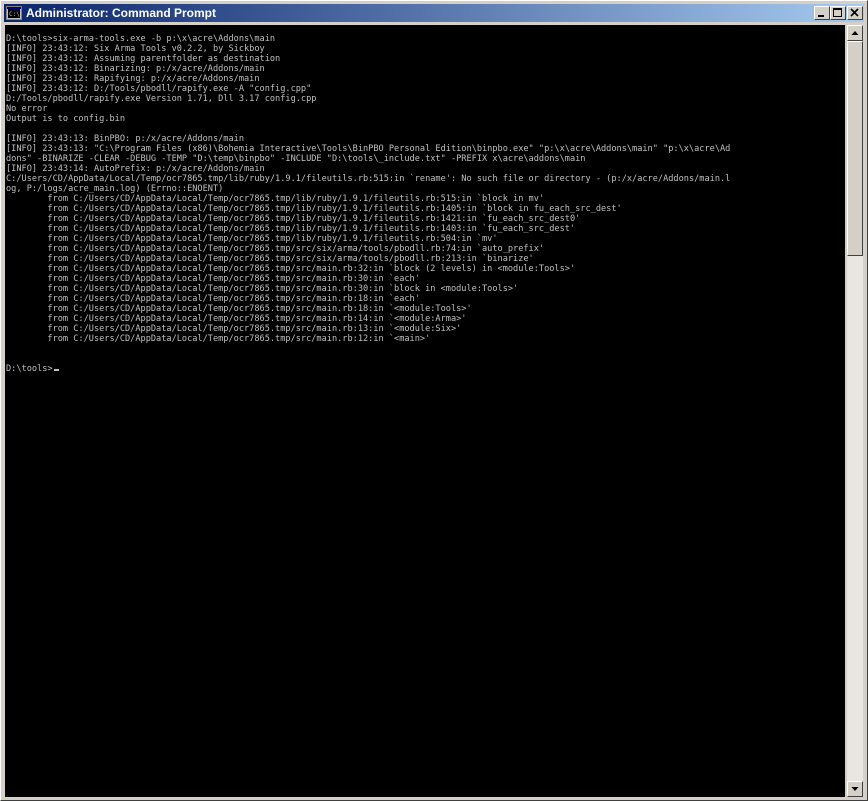 The width and height of the screenshot is (868, 801). What do you see at coordinates (821, 16) in the screenshot?
I see `minimize-icon` at bounding box center [821, 16].